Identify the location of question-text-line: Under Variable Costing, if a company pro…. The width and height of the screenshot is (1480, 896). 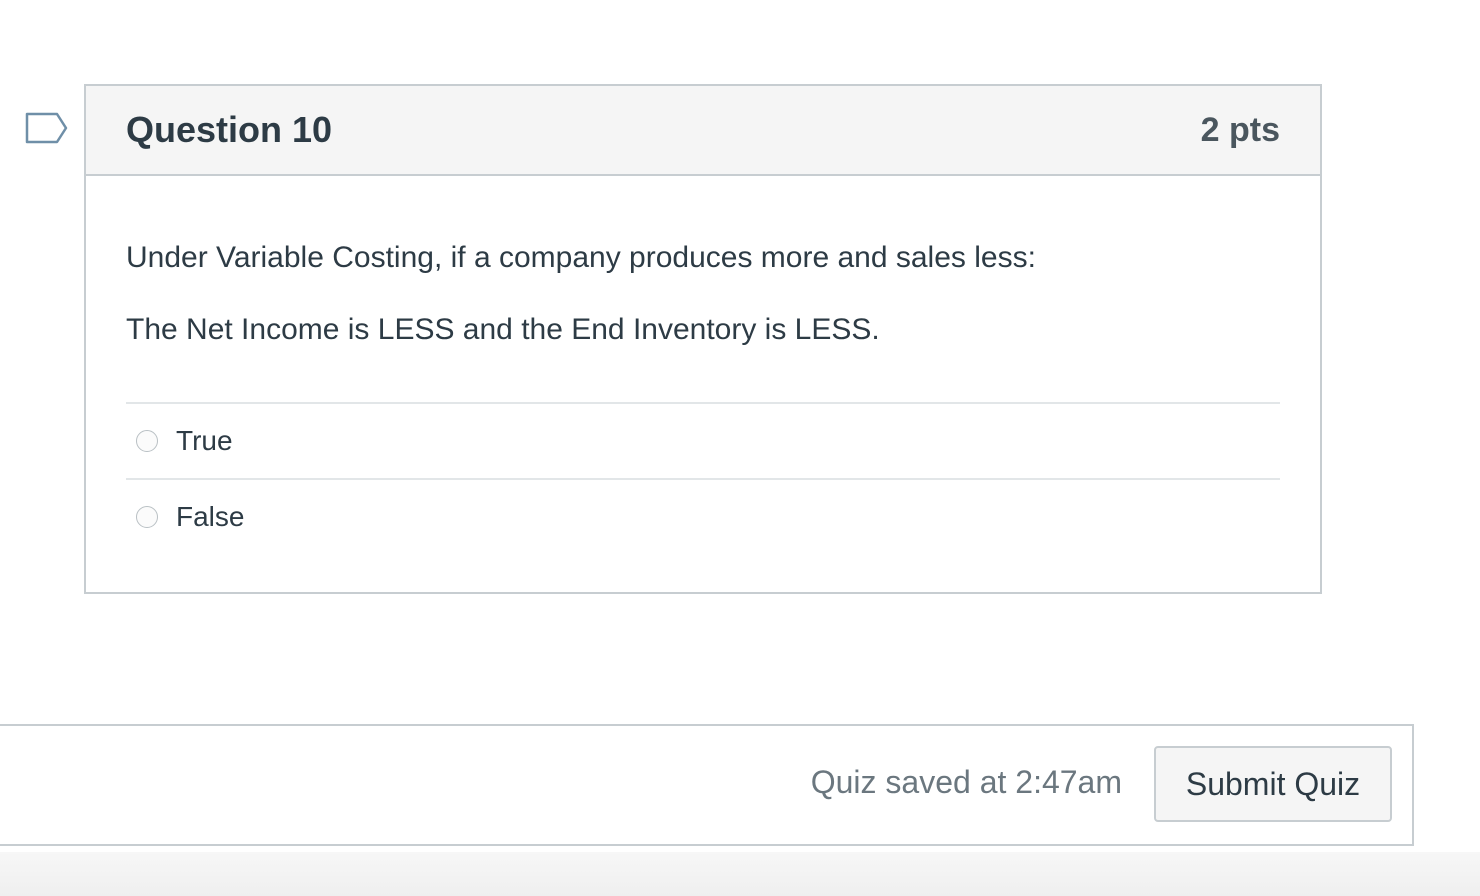
(581, 257).